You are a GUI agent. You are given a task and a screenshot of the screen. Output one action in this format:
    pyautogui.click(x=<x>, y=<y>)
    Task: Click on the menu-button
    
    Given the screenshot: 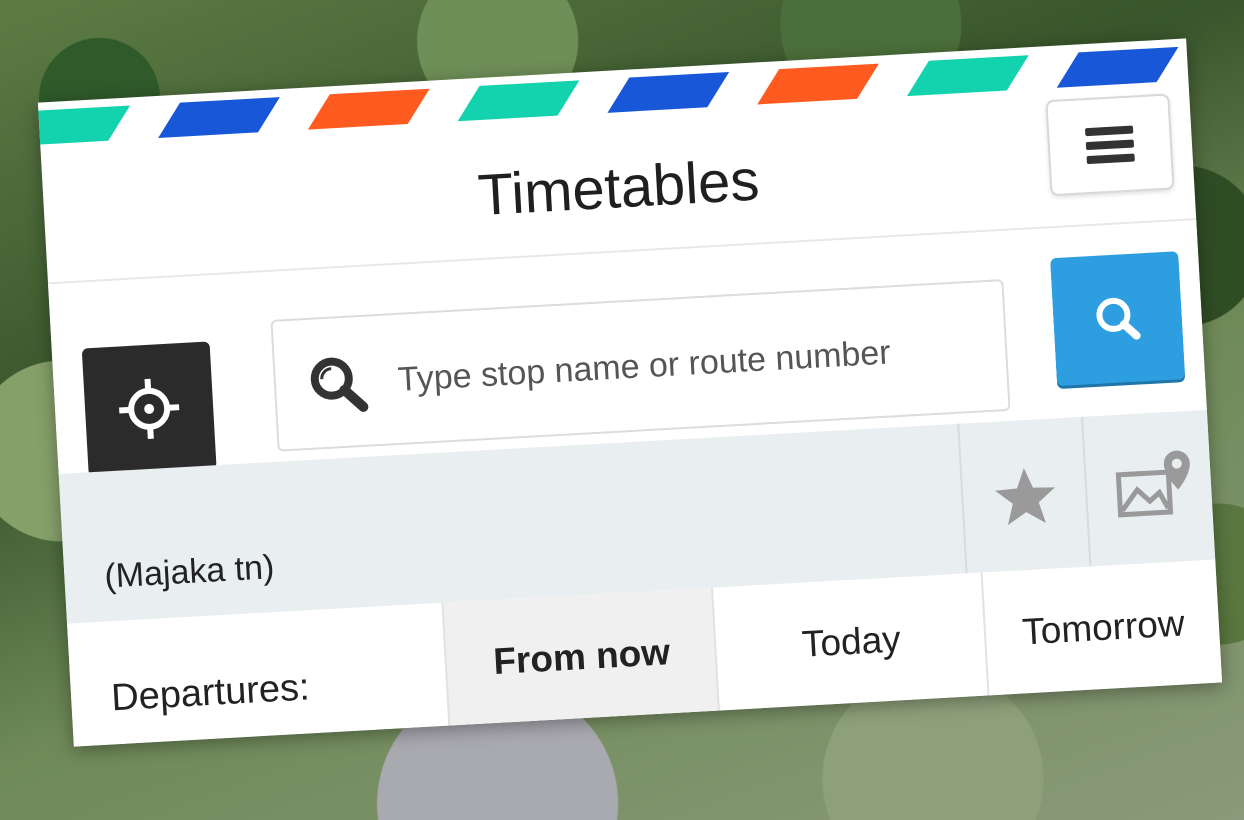 What is the action you would take?
    pyautogui.click(x=1110, y=145)
    